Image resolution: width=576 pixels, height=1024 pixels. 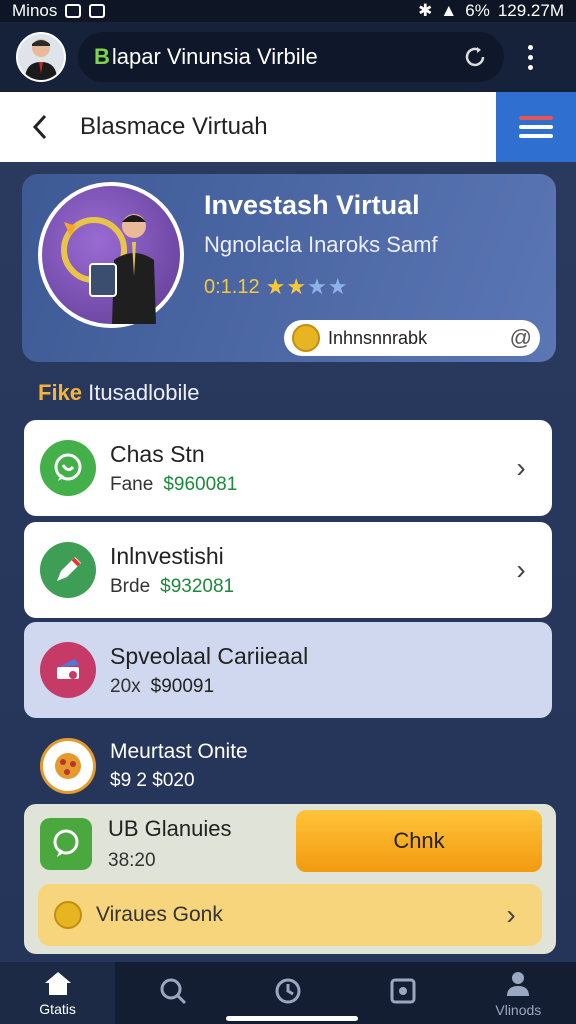 I want to click on status-bar: Minos ✱ ▲ 6% 129.27M, so click(x=288, y=11).